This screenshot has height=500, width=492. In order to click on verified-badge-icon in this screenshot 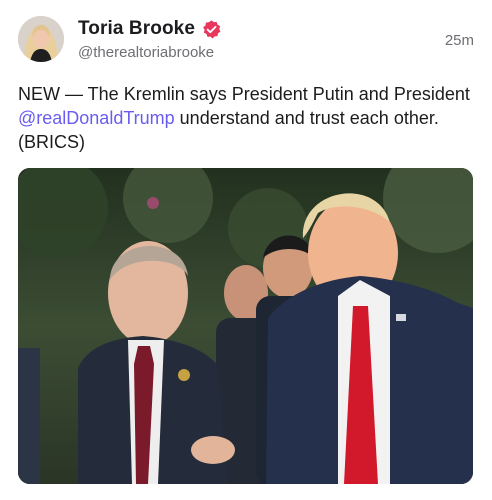, I will do `click(211, 29)`.